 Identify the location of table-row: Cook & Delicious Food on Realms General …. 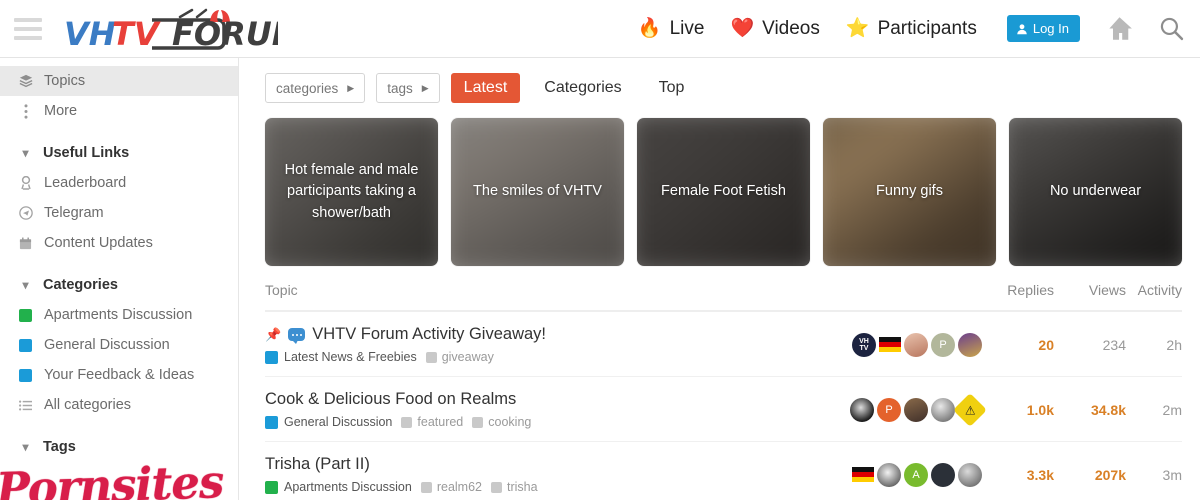
(723, 409).